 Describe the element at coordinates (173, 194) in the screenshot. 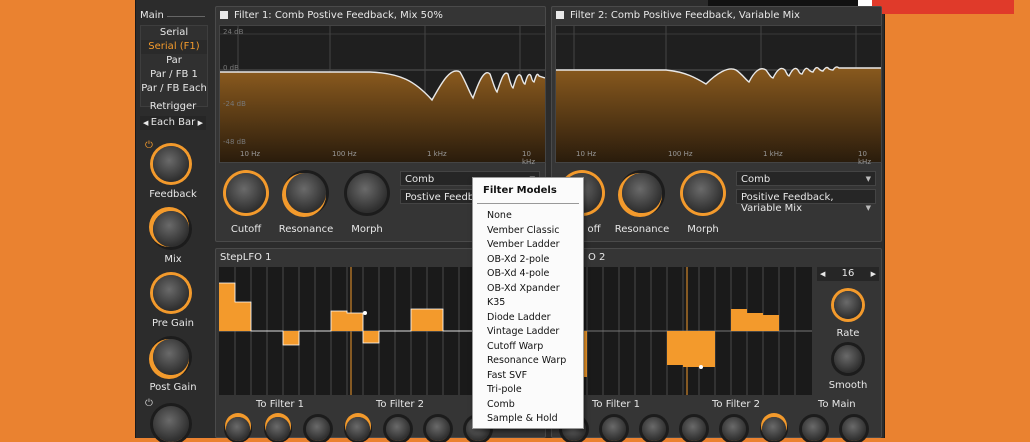

I see `feedback-label: Feedback` at that location.